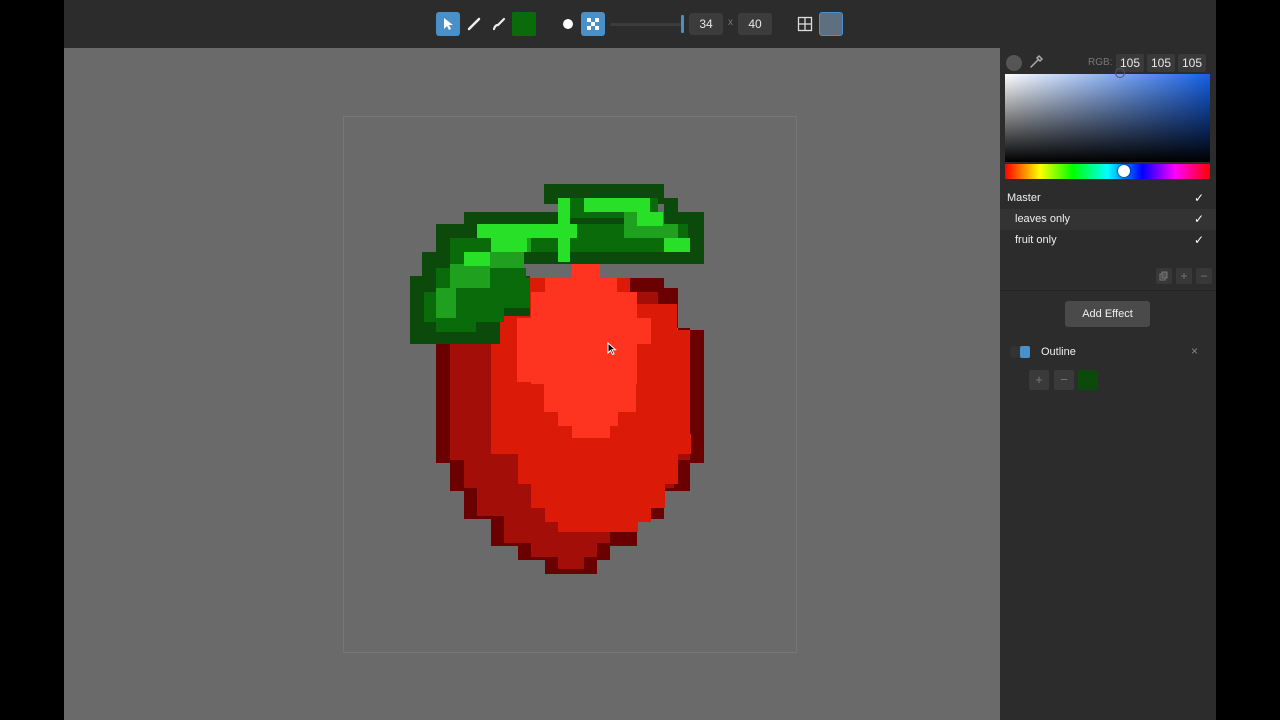  Describe the element at coordinates (612, 349) in the screenshot. I see `mouse-cursor-icon` at that location.